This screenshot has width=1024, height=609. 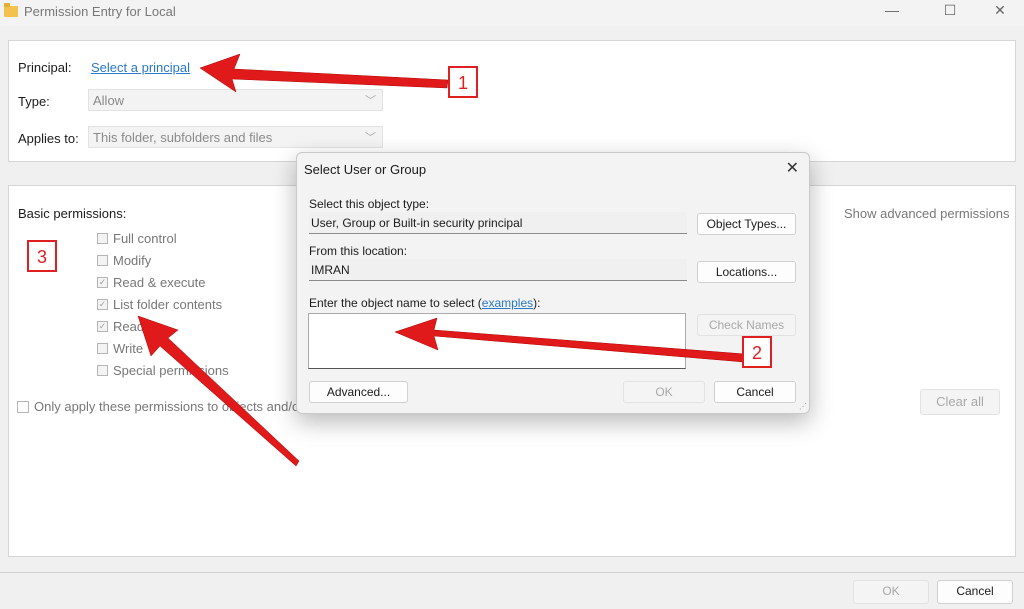 What do you see at coordinates (755, 392) in the screenshot?
I see `dialog-cancel-button: Cancel` at bounding box center [755, 392].